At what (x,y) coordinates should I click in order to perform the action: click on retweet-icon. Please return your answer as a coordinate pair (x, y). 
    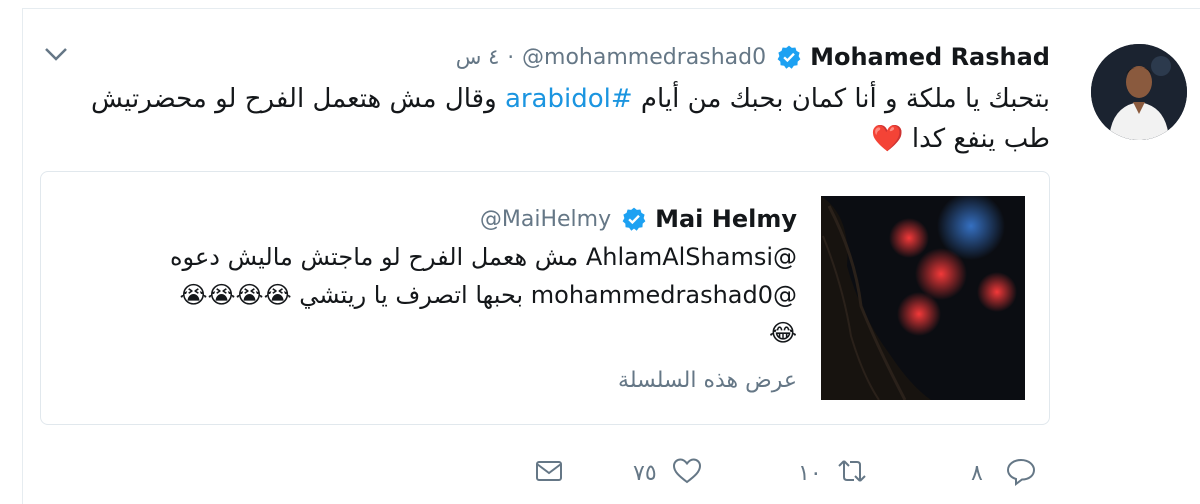
    Looking at the image, I should click on (852, 473).